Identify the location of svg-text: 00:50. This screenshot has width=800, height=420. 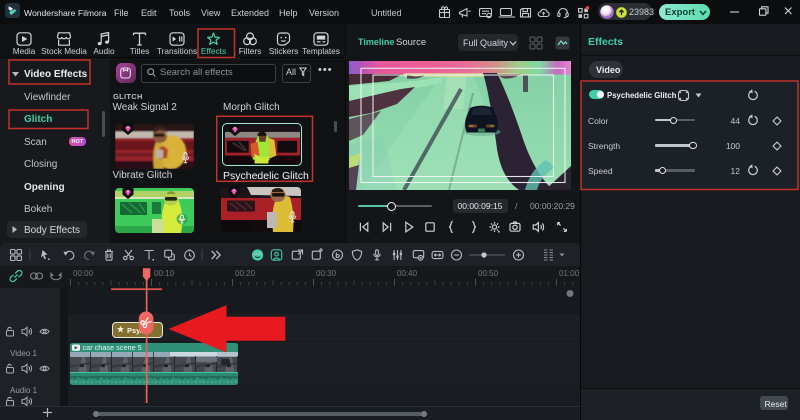
(488, 273).